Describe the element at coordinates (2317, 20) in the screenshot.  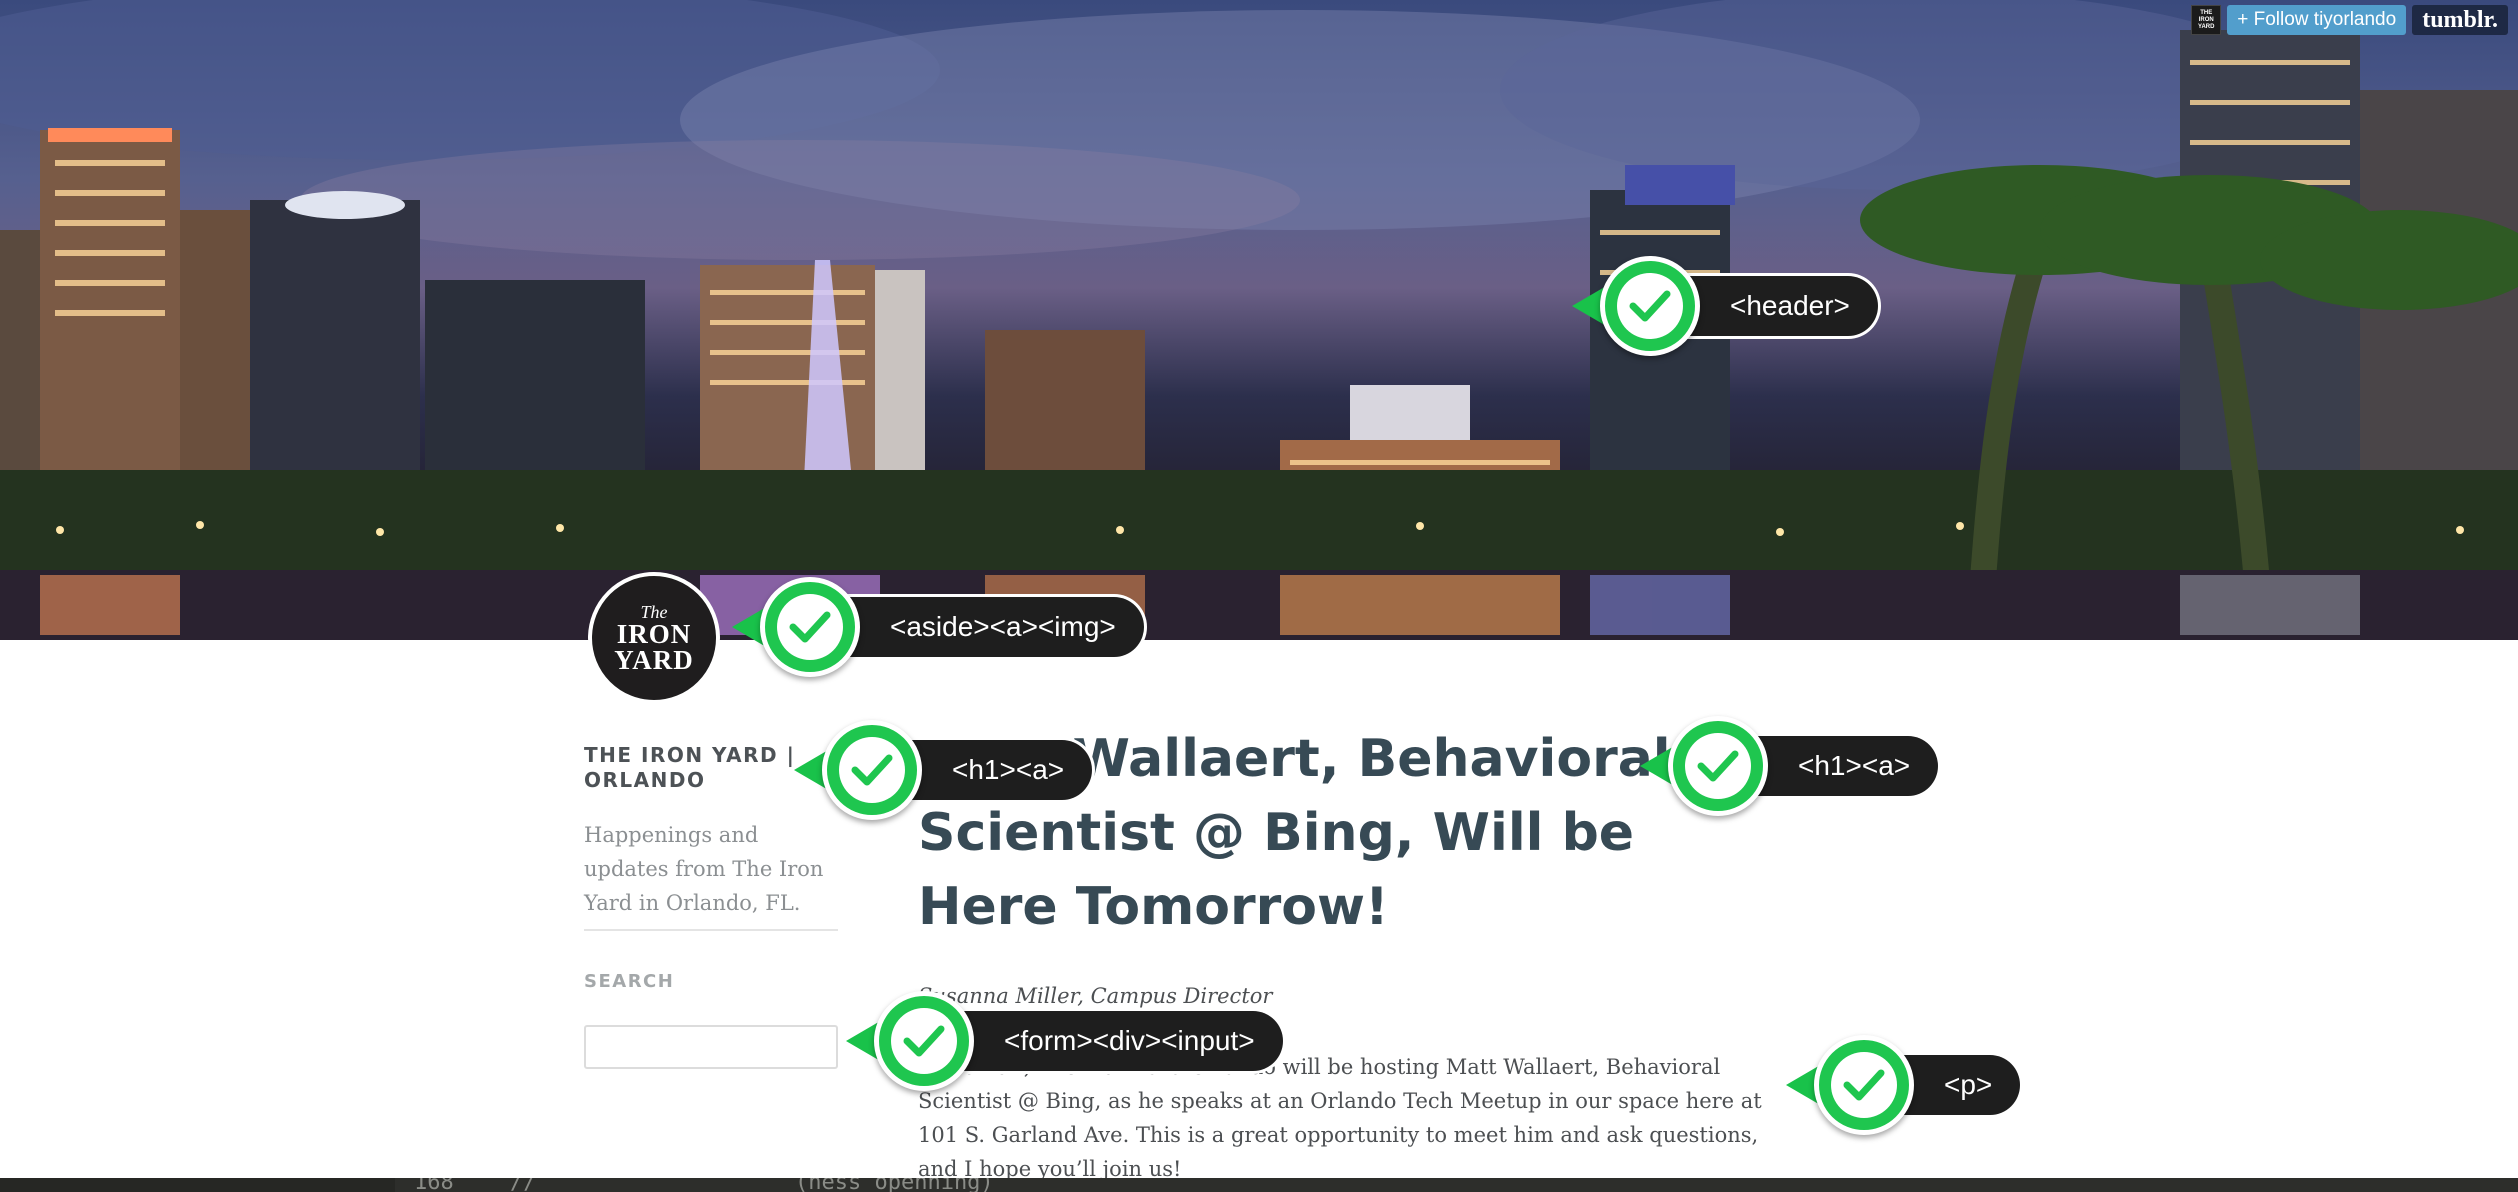
I see `follow-button: + Follow tiyorlando` at that location.